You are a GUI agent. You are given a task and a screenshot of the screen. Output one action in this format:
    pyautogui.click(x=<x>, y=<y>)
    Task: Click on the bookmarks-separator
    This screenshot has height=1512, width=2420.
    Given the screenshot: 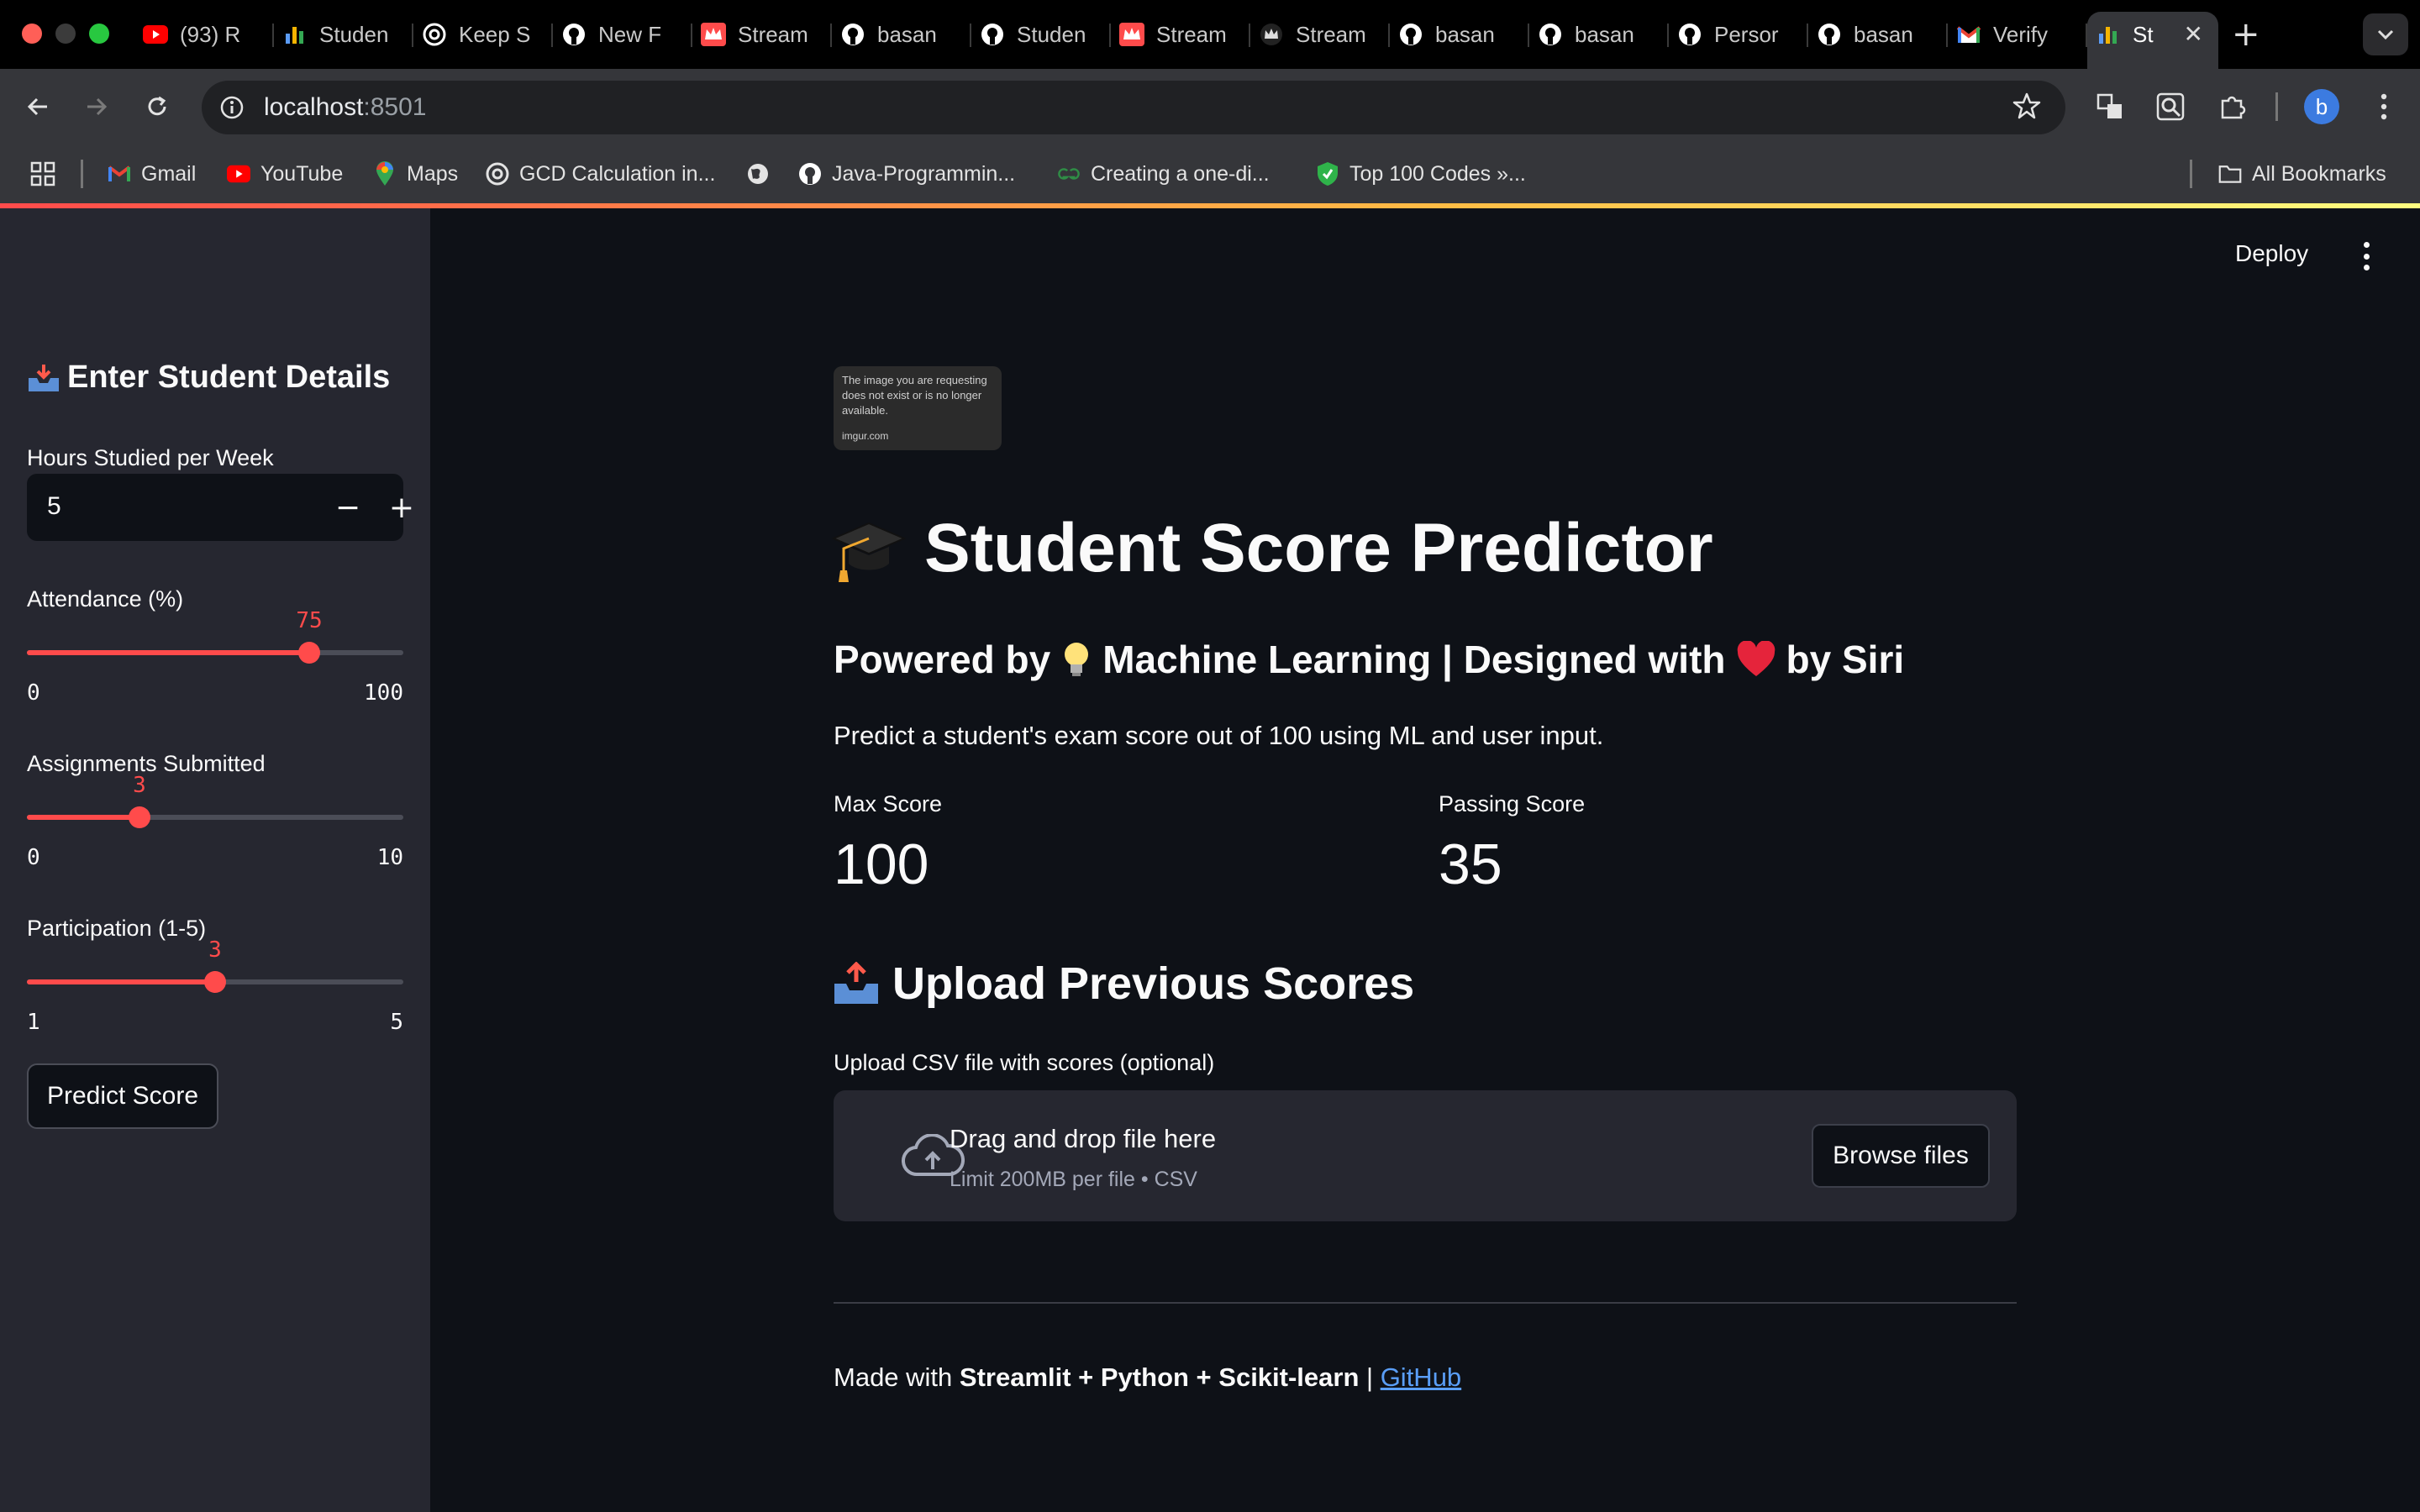 What is the action you would take?
    pyautogui.click(x=2191, y=174)
    